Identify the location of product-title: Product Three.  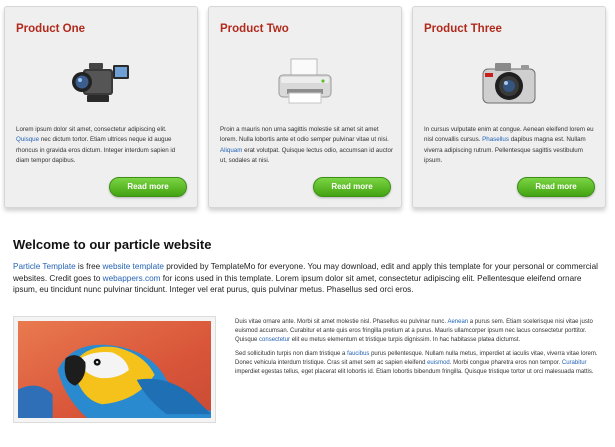
(463, 29).